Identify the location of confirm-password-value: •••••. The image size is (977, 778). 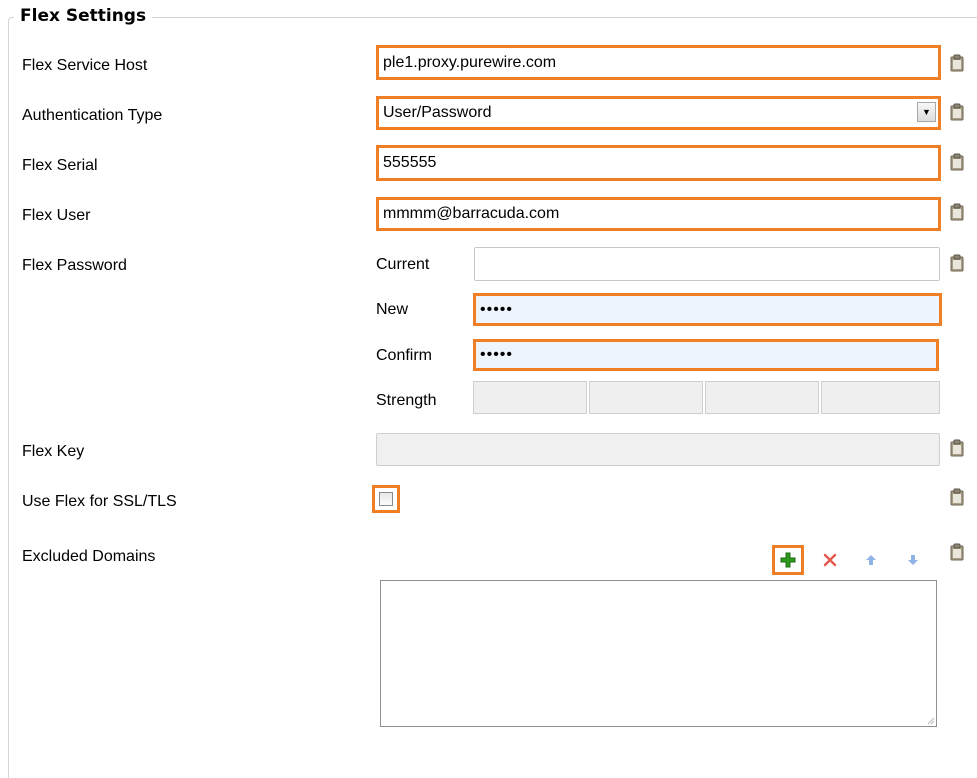
(497, 354).